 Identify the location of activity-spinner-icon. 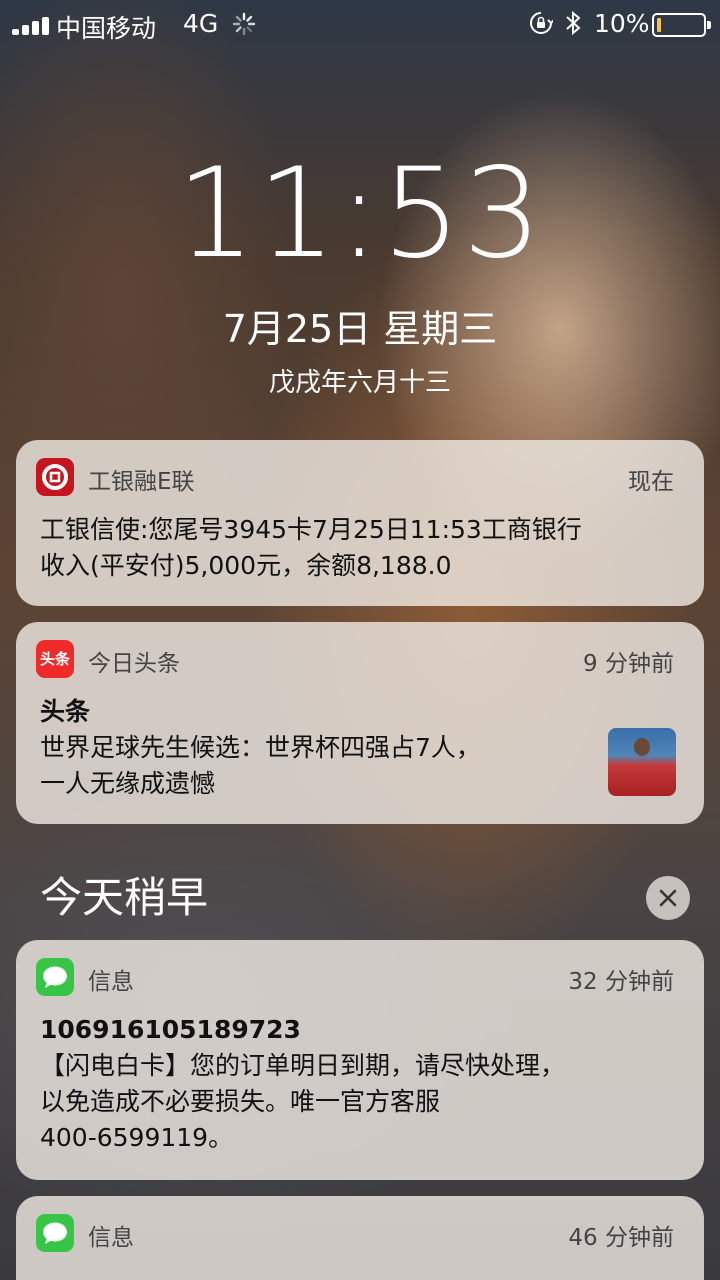
(244, 24).